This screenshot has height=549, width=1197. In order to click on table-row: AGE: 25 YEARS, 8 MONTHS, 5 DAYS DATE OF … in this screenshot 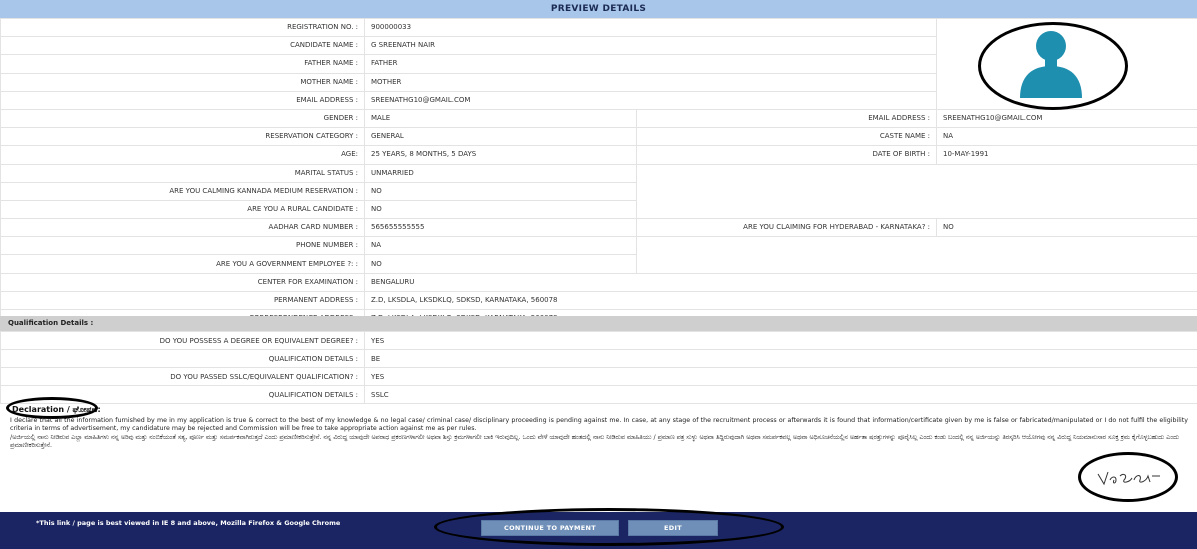, I will do `click(598, 155)`.